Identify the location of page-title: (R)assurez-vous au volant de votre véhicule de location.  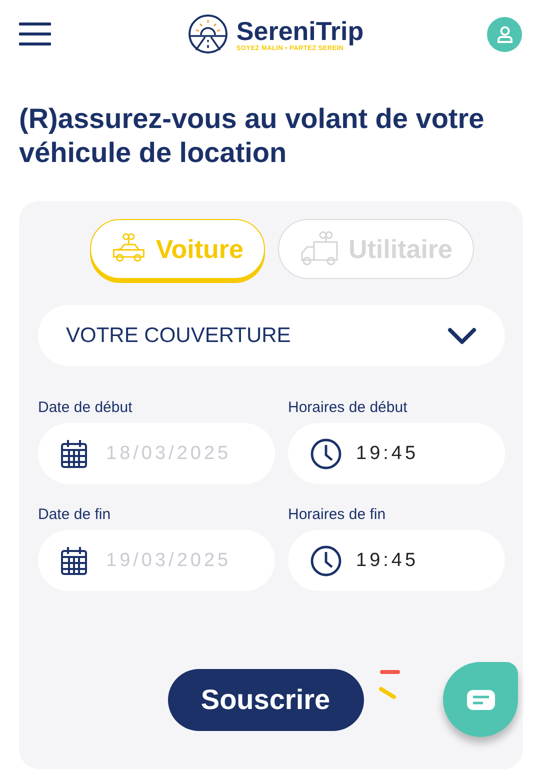
(252, 136).